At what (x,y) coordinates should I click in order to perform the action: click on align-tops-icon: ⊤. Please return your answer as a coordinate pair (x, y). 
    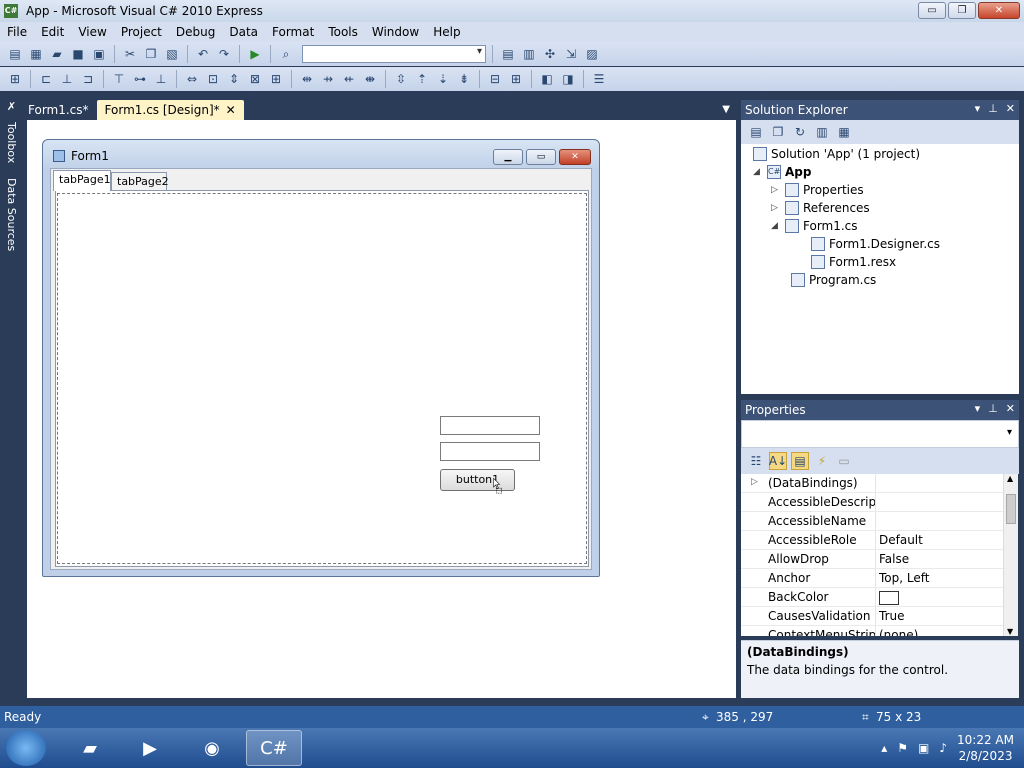
    Looking at the image, I should click on (119, 79).